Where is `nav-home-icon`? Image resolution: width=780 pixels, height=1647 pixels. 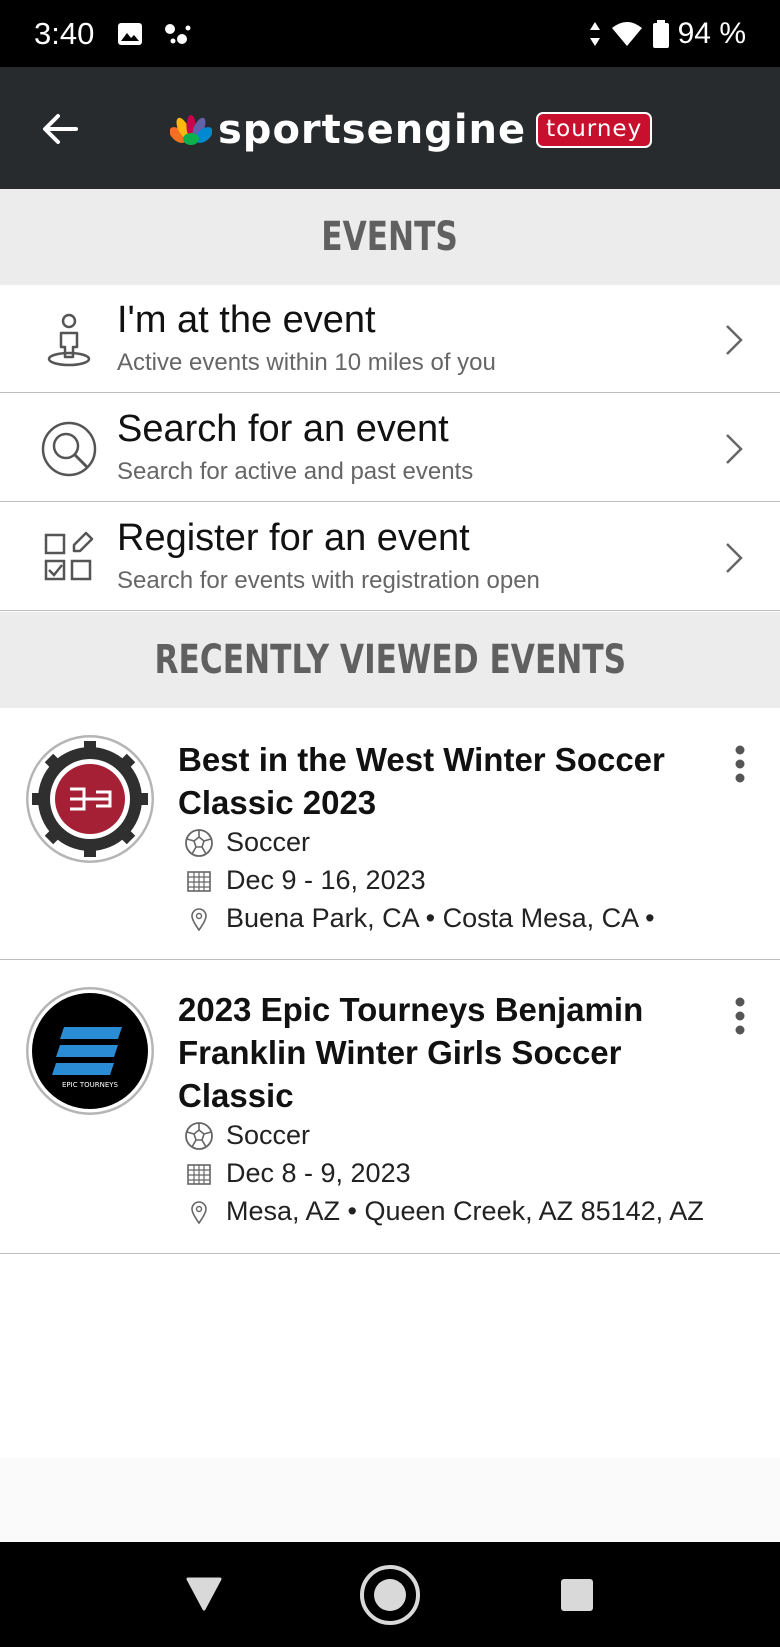 nav-home-icon is located at coordinates (390, 1595).